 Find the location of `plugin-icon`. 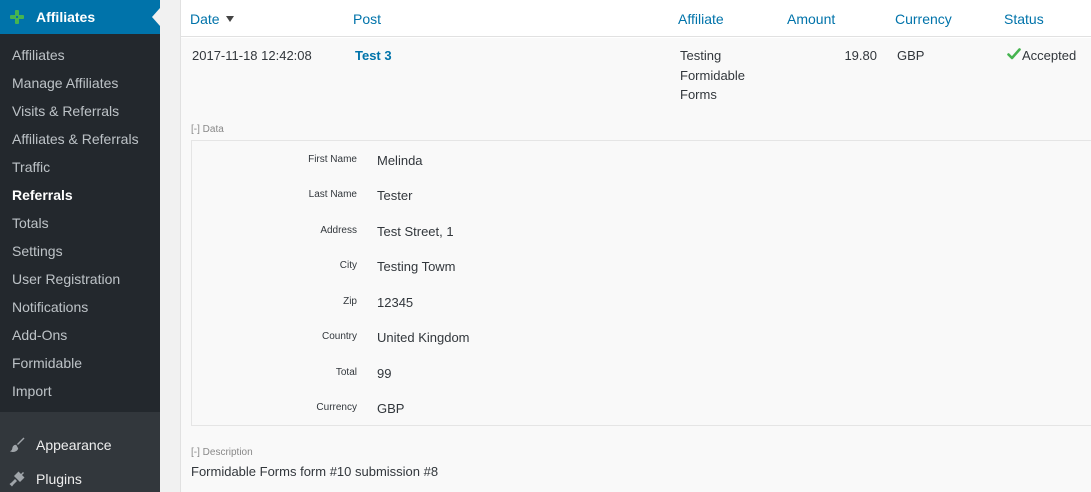

plugin-icon is located at coordinates (17, 479).